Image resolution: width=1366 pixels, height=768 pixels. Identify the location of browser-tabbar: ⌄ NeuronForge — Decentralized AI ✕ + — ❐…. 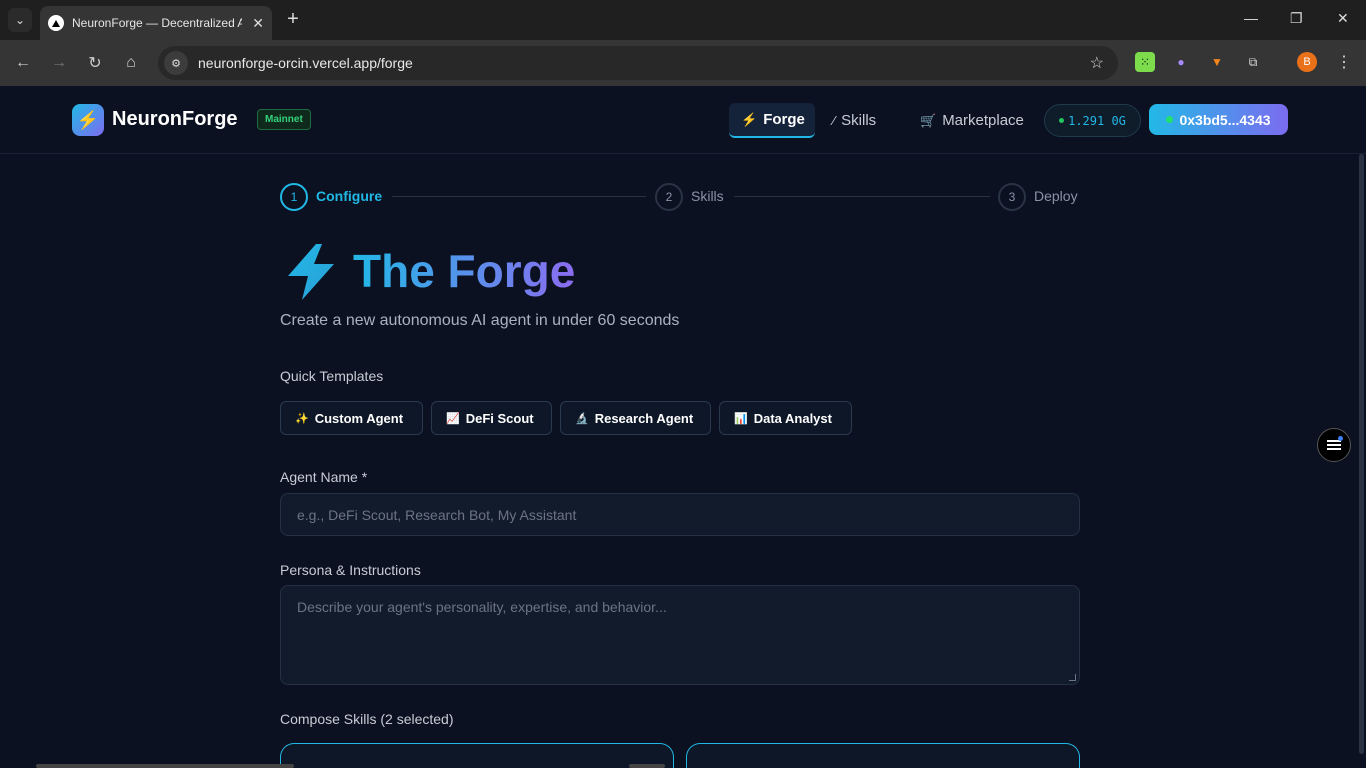
(683, 20).